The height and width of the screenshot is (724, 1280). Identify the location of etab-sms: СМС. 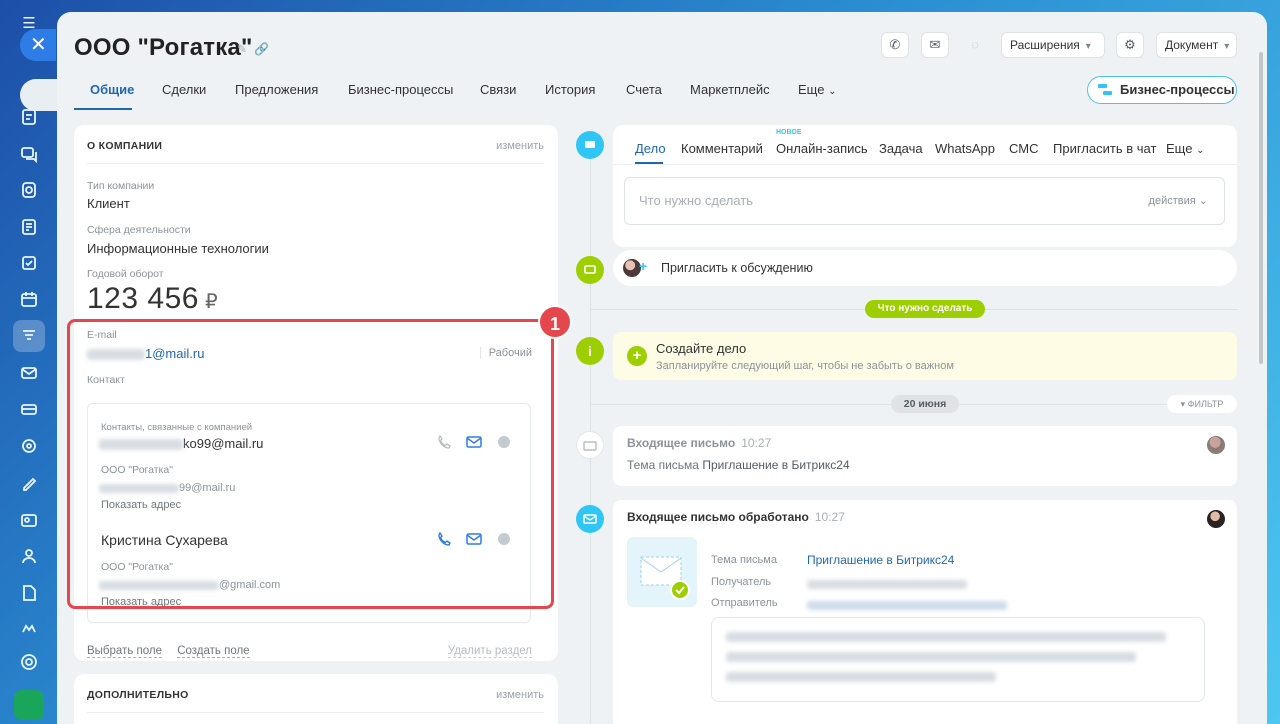
(1023, 148).